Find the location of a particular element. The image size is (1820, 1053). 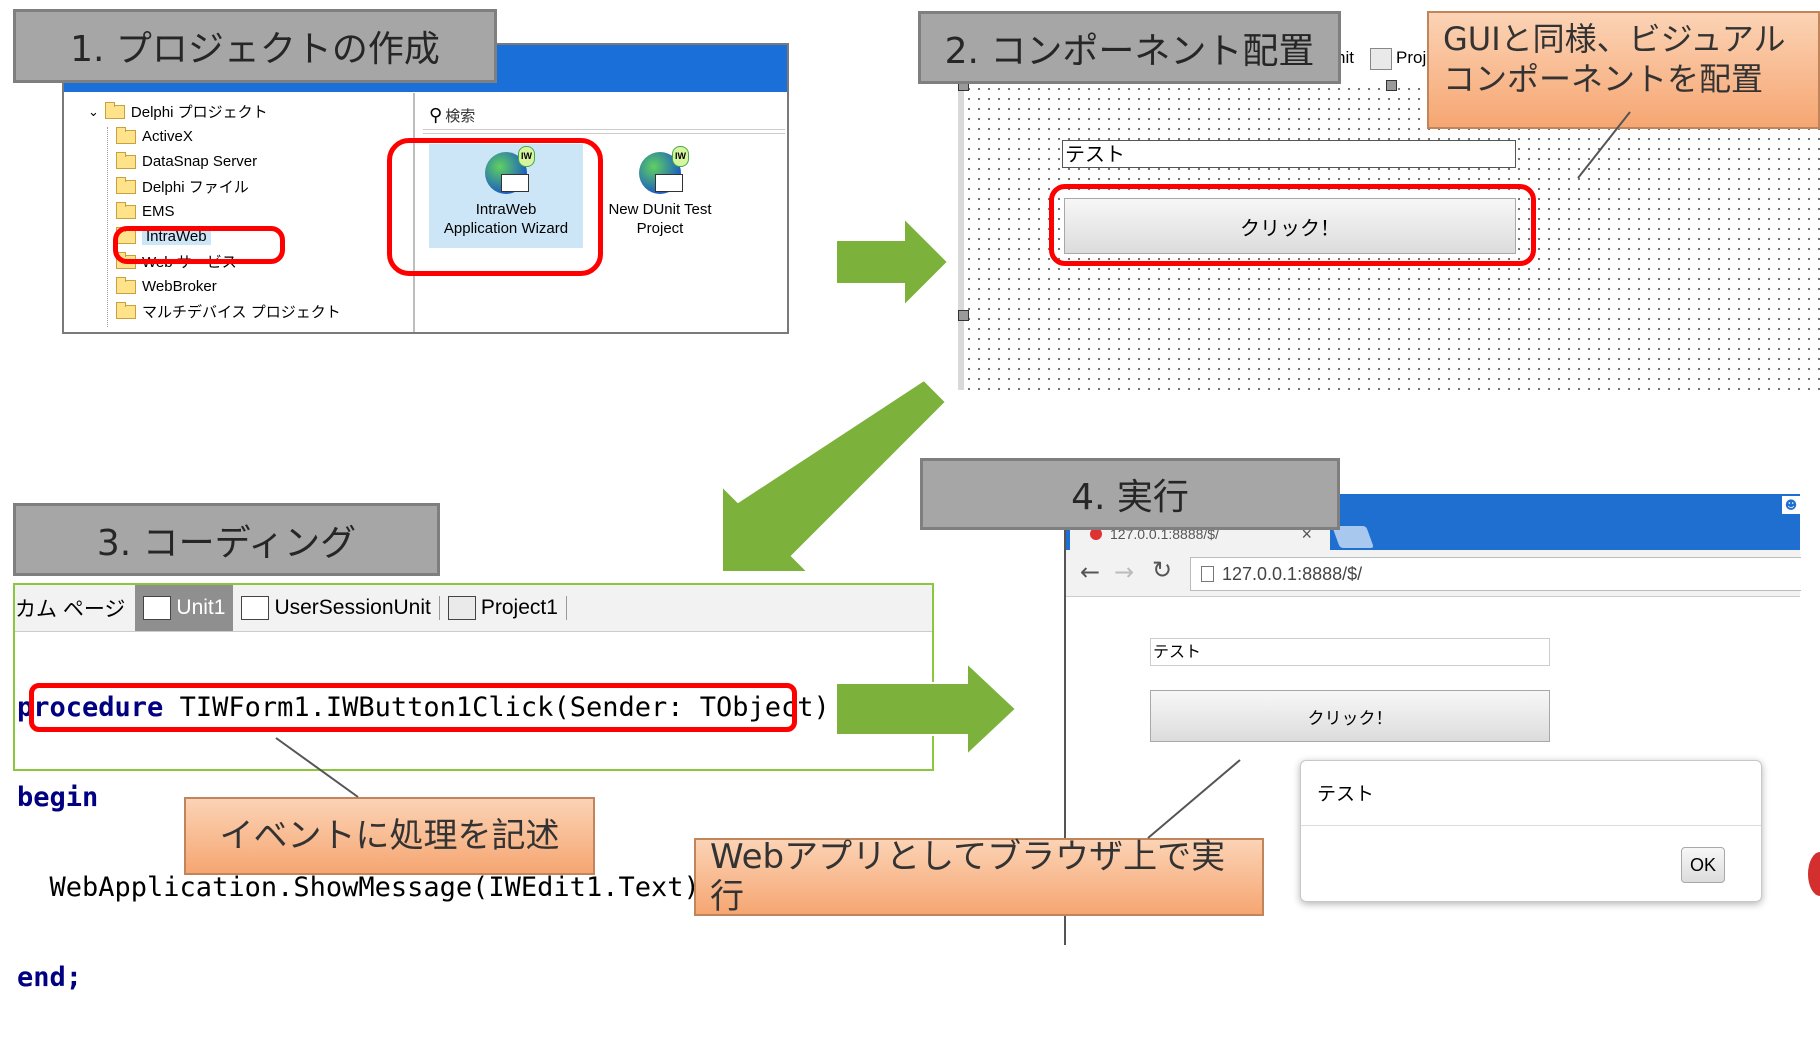

code-line-4: end; is located at coordinates (50, 977).